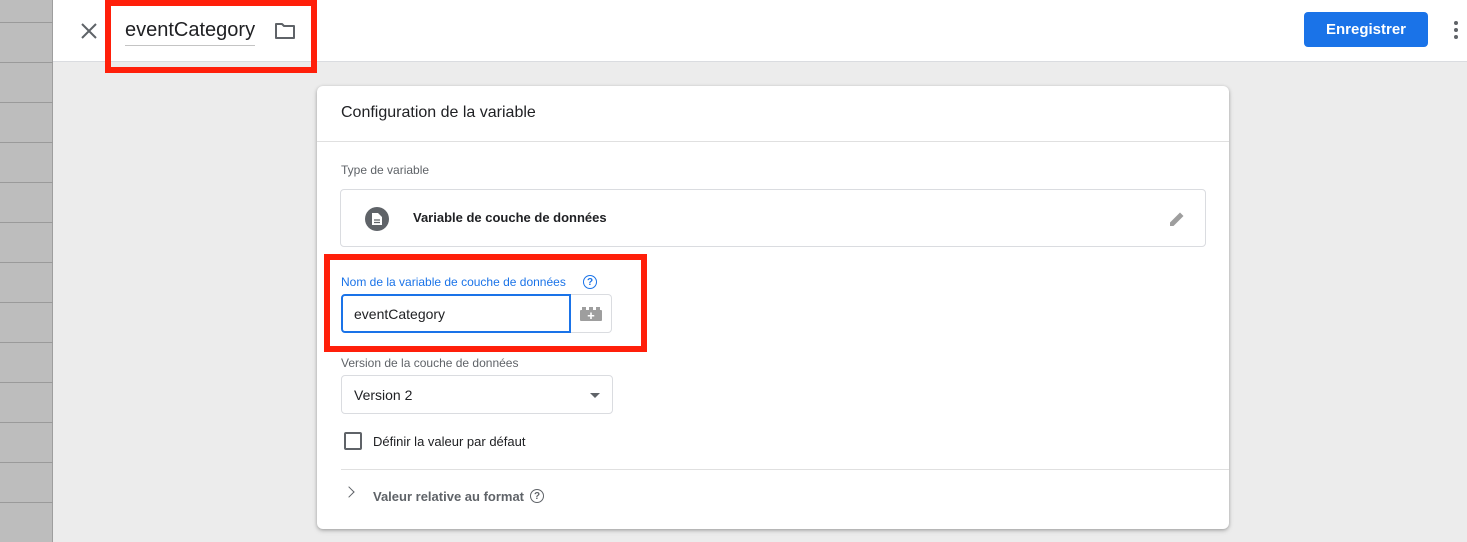 The width and height of the screenshot is (1467, 542). Describe the element at coordinates (385, 170) in the screenshot. I see `variable-type-label: Type de variable` at that location.